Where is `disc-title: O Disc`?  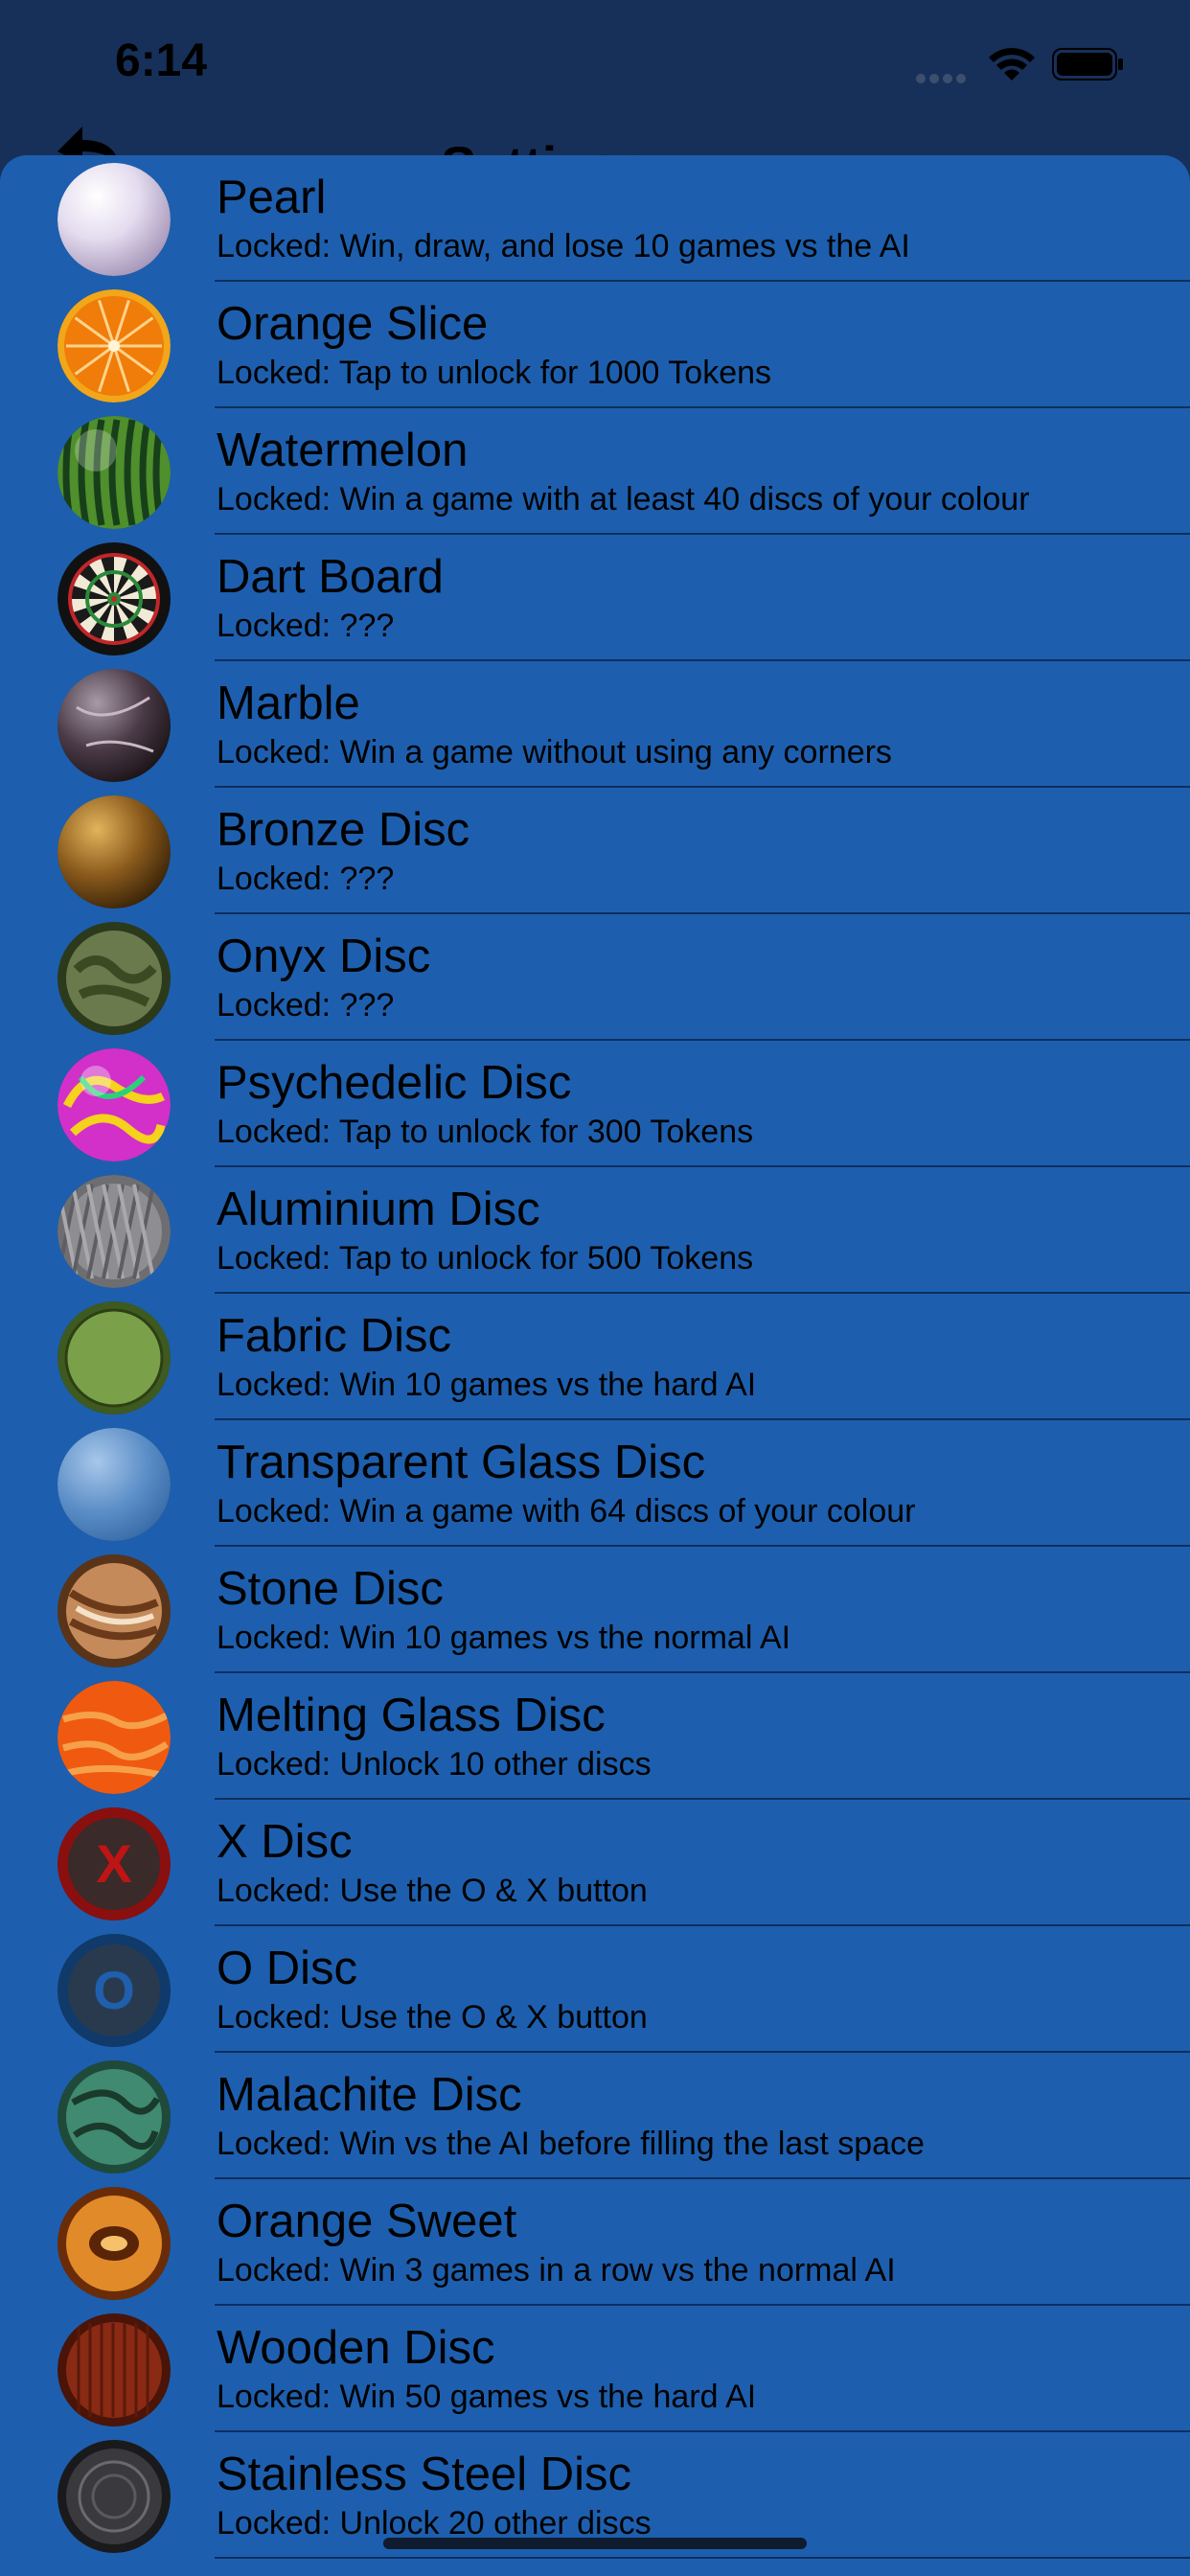
disc-title: O Disc is located at coordinates (287, 1968).